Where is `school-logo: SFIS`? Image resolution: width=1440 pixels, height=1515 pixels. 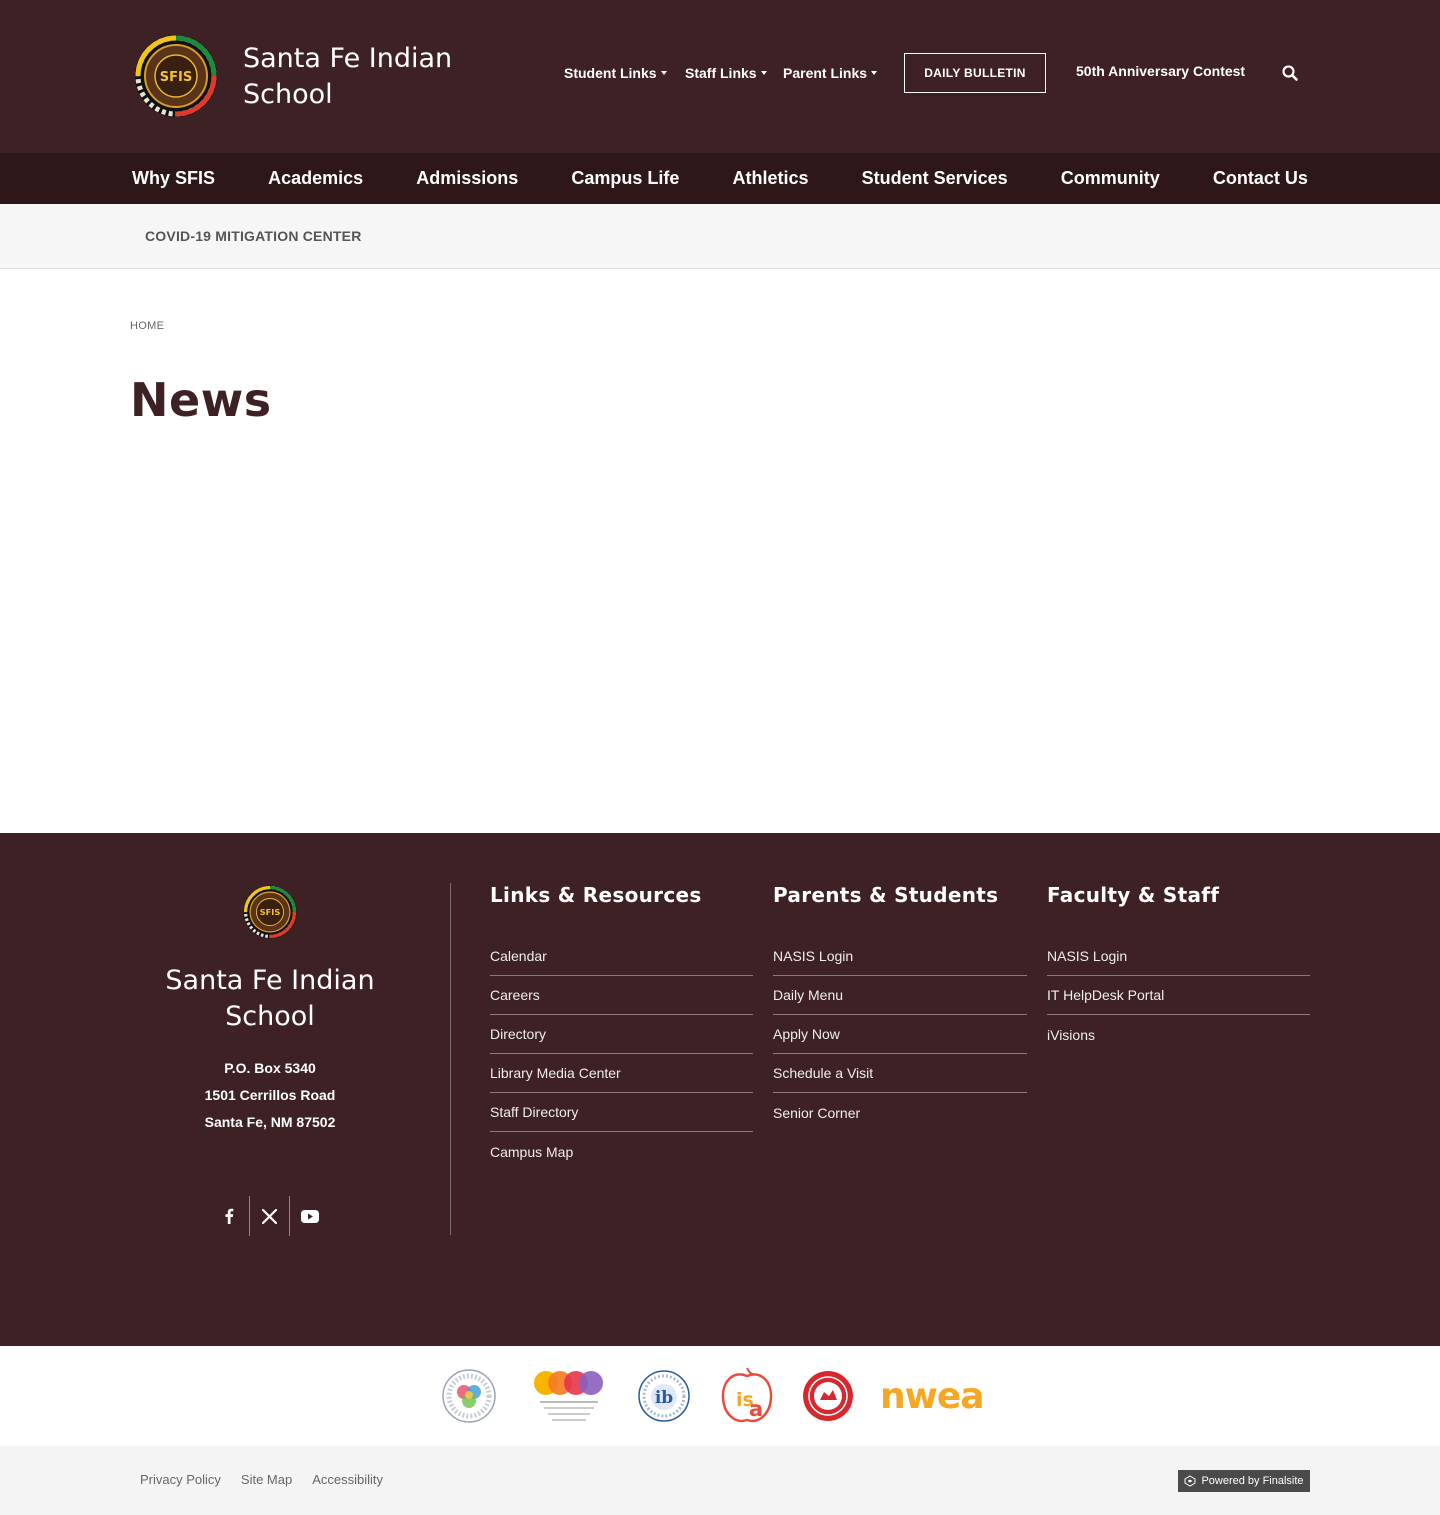 school-logo: SFIS is located at coordinates (176, 76).